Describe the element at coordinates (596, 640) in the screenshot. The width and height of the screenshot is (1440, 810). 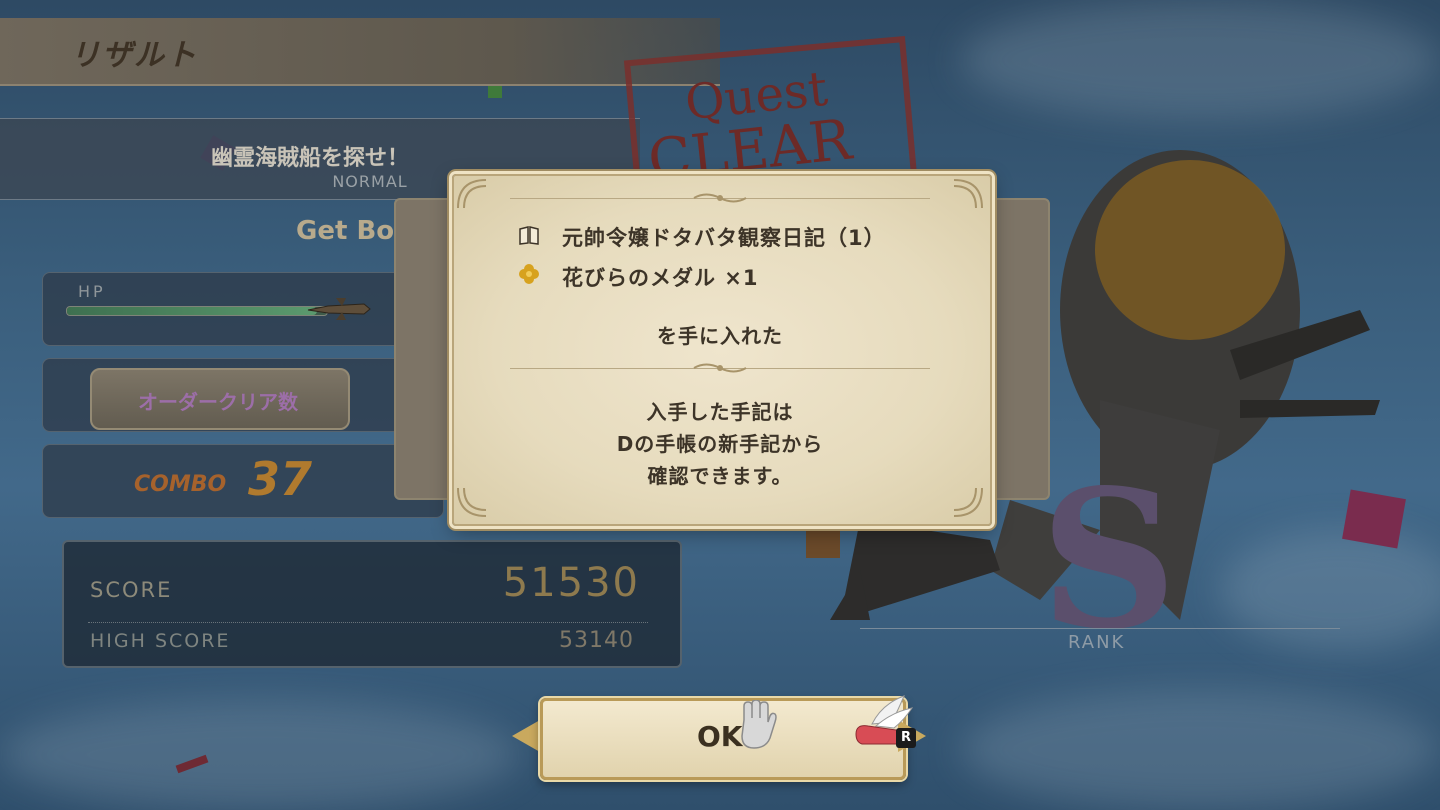
I see `high-score-value: 53140` at that location.